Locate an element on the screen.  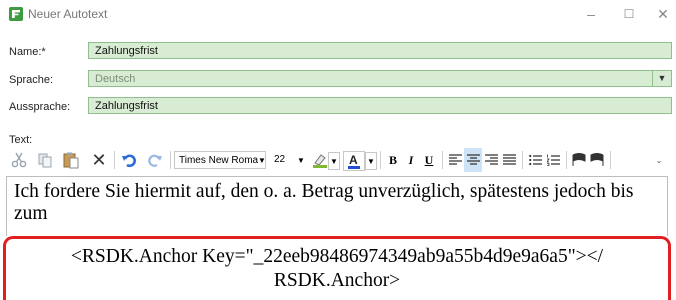
svg-text: A is located at coordinates (353, 160).